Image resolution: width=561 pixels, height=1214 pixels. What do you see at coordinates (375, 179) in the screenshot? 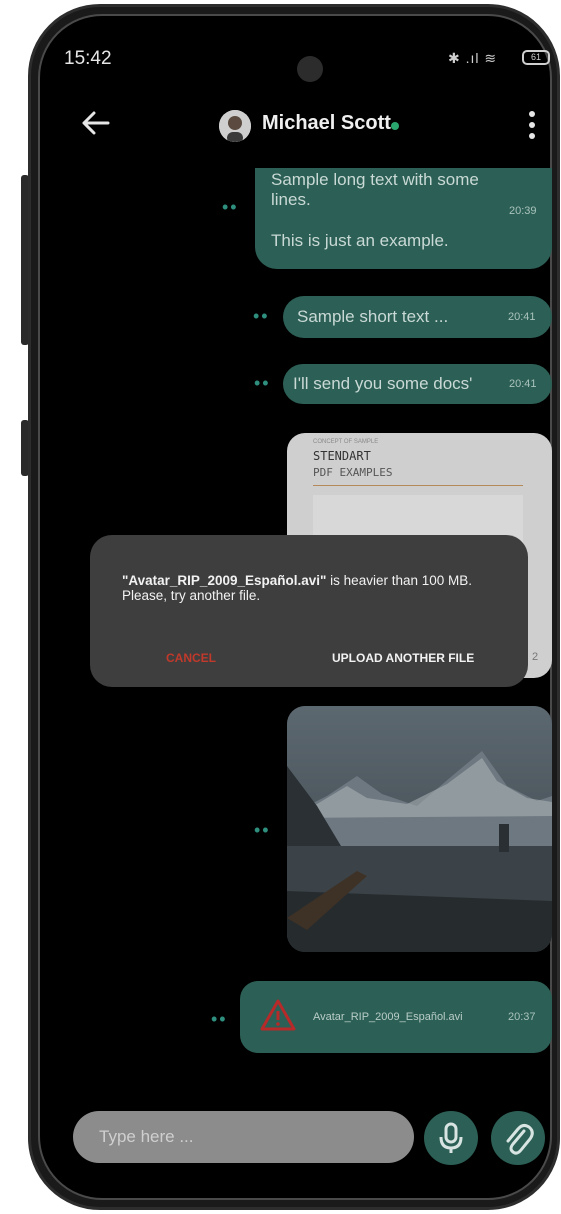
I see `message-text: Sample long text with some` at bounding box center [375, 179].